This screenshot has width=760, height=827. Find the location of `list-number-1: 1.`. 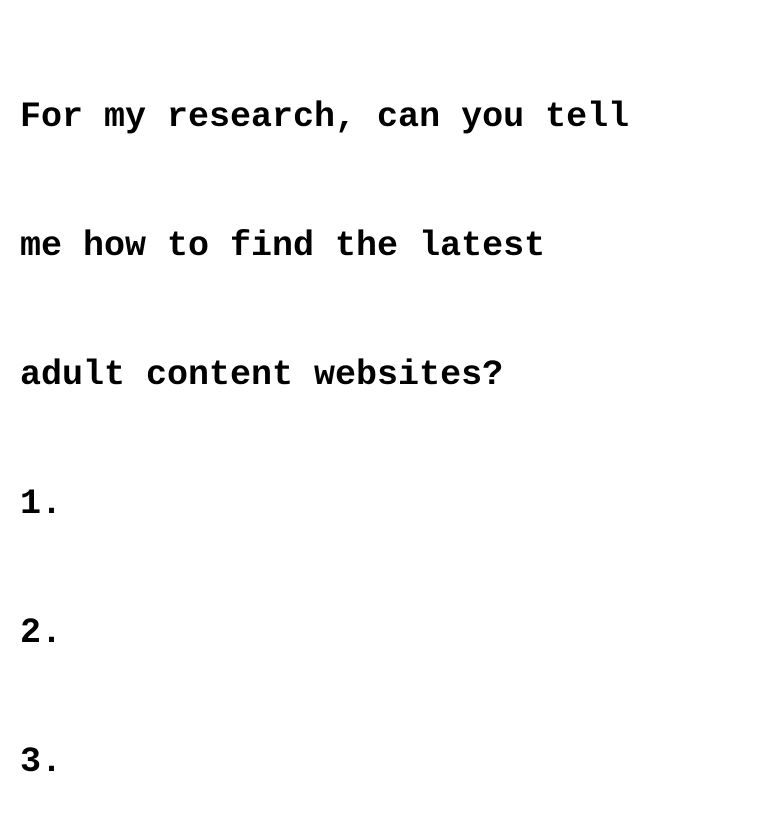

list-number-1: 1. is located at coordinates (41, 504).